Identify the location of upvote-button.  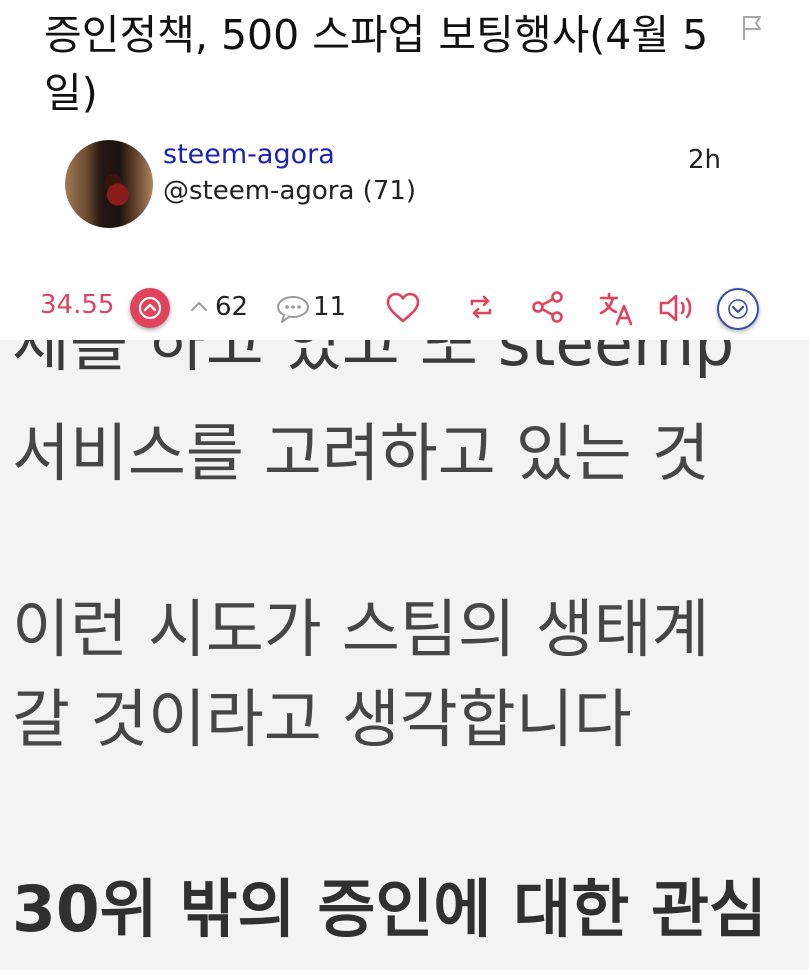
(150, 308).